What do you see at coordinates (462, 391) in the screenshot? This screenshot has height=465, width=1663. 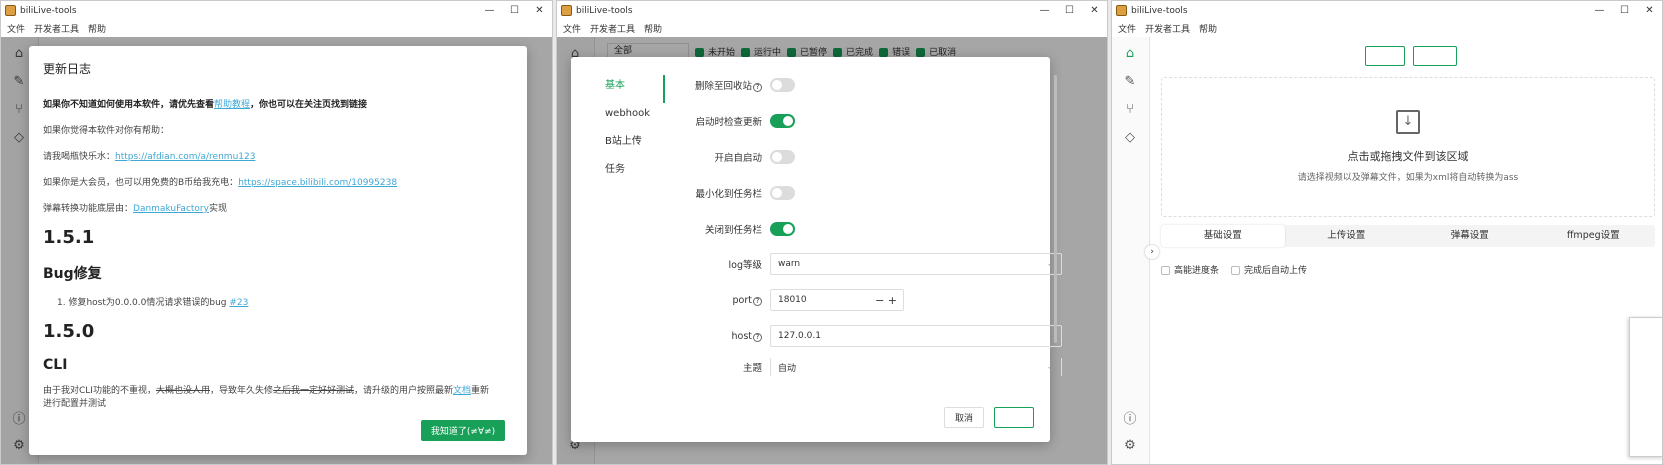 I see `docs-link: 文档` at bounding box center [462, 391].